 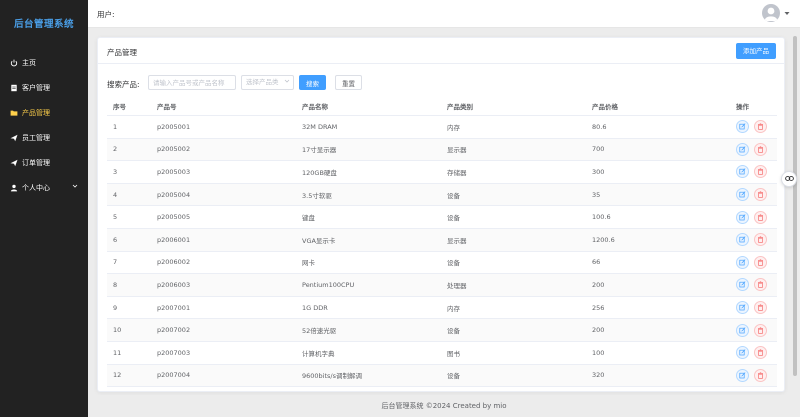 I want to click on table-cell: VGA显示卡, so click(x=319, y=240).